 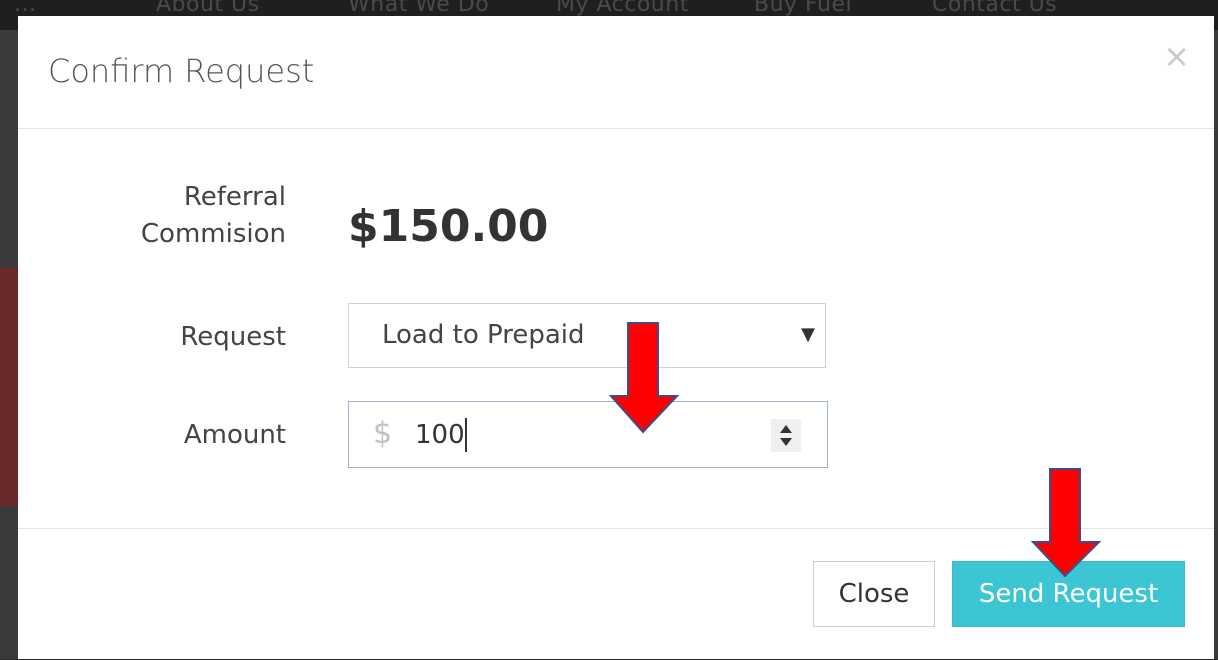 I want to click on spinner-up-icon, so click(x=786, y=429).